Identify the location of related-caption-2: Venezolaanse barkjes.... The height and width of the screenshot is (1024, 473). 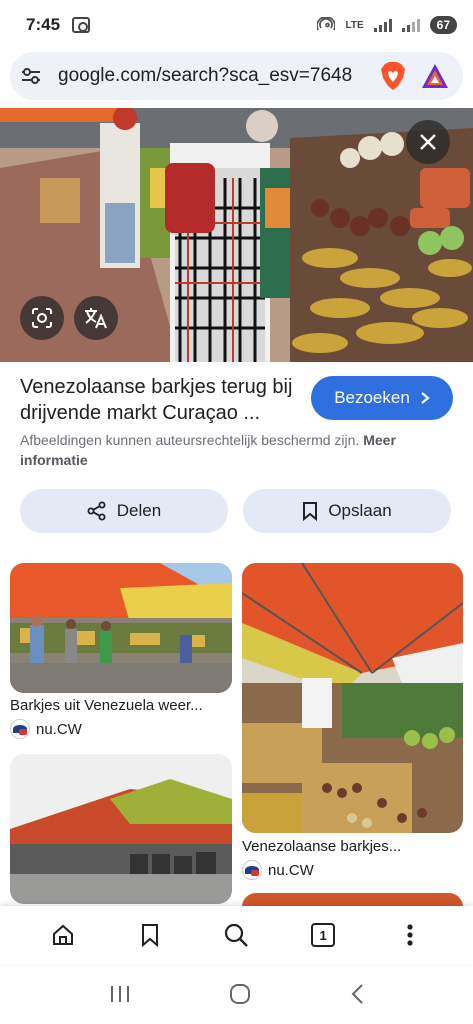
(321, 846).